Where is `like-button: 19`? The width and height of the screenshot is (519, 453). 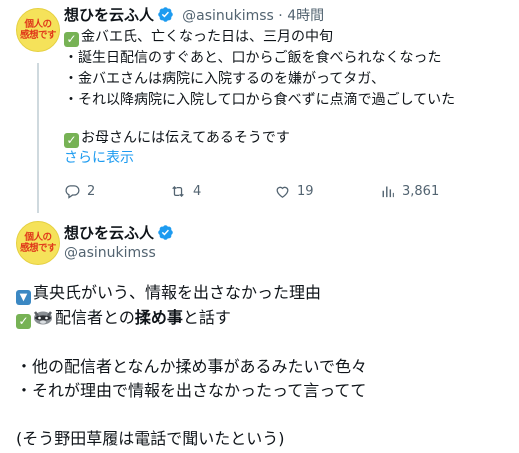 like-button: 19 is located at coordinates (326, 191).